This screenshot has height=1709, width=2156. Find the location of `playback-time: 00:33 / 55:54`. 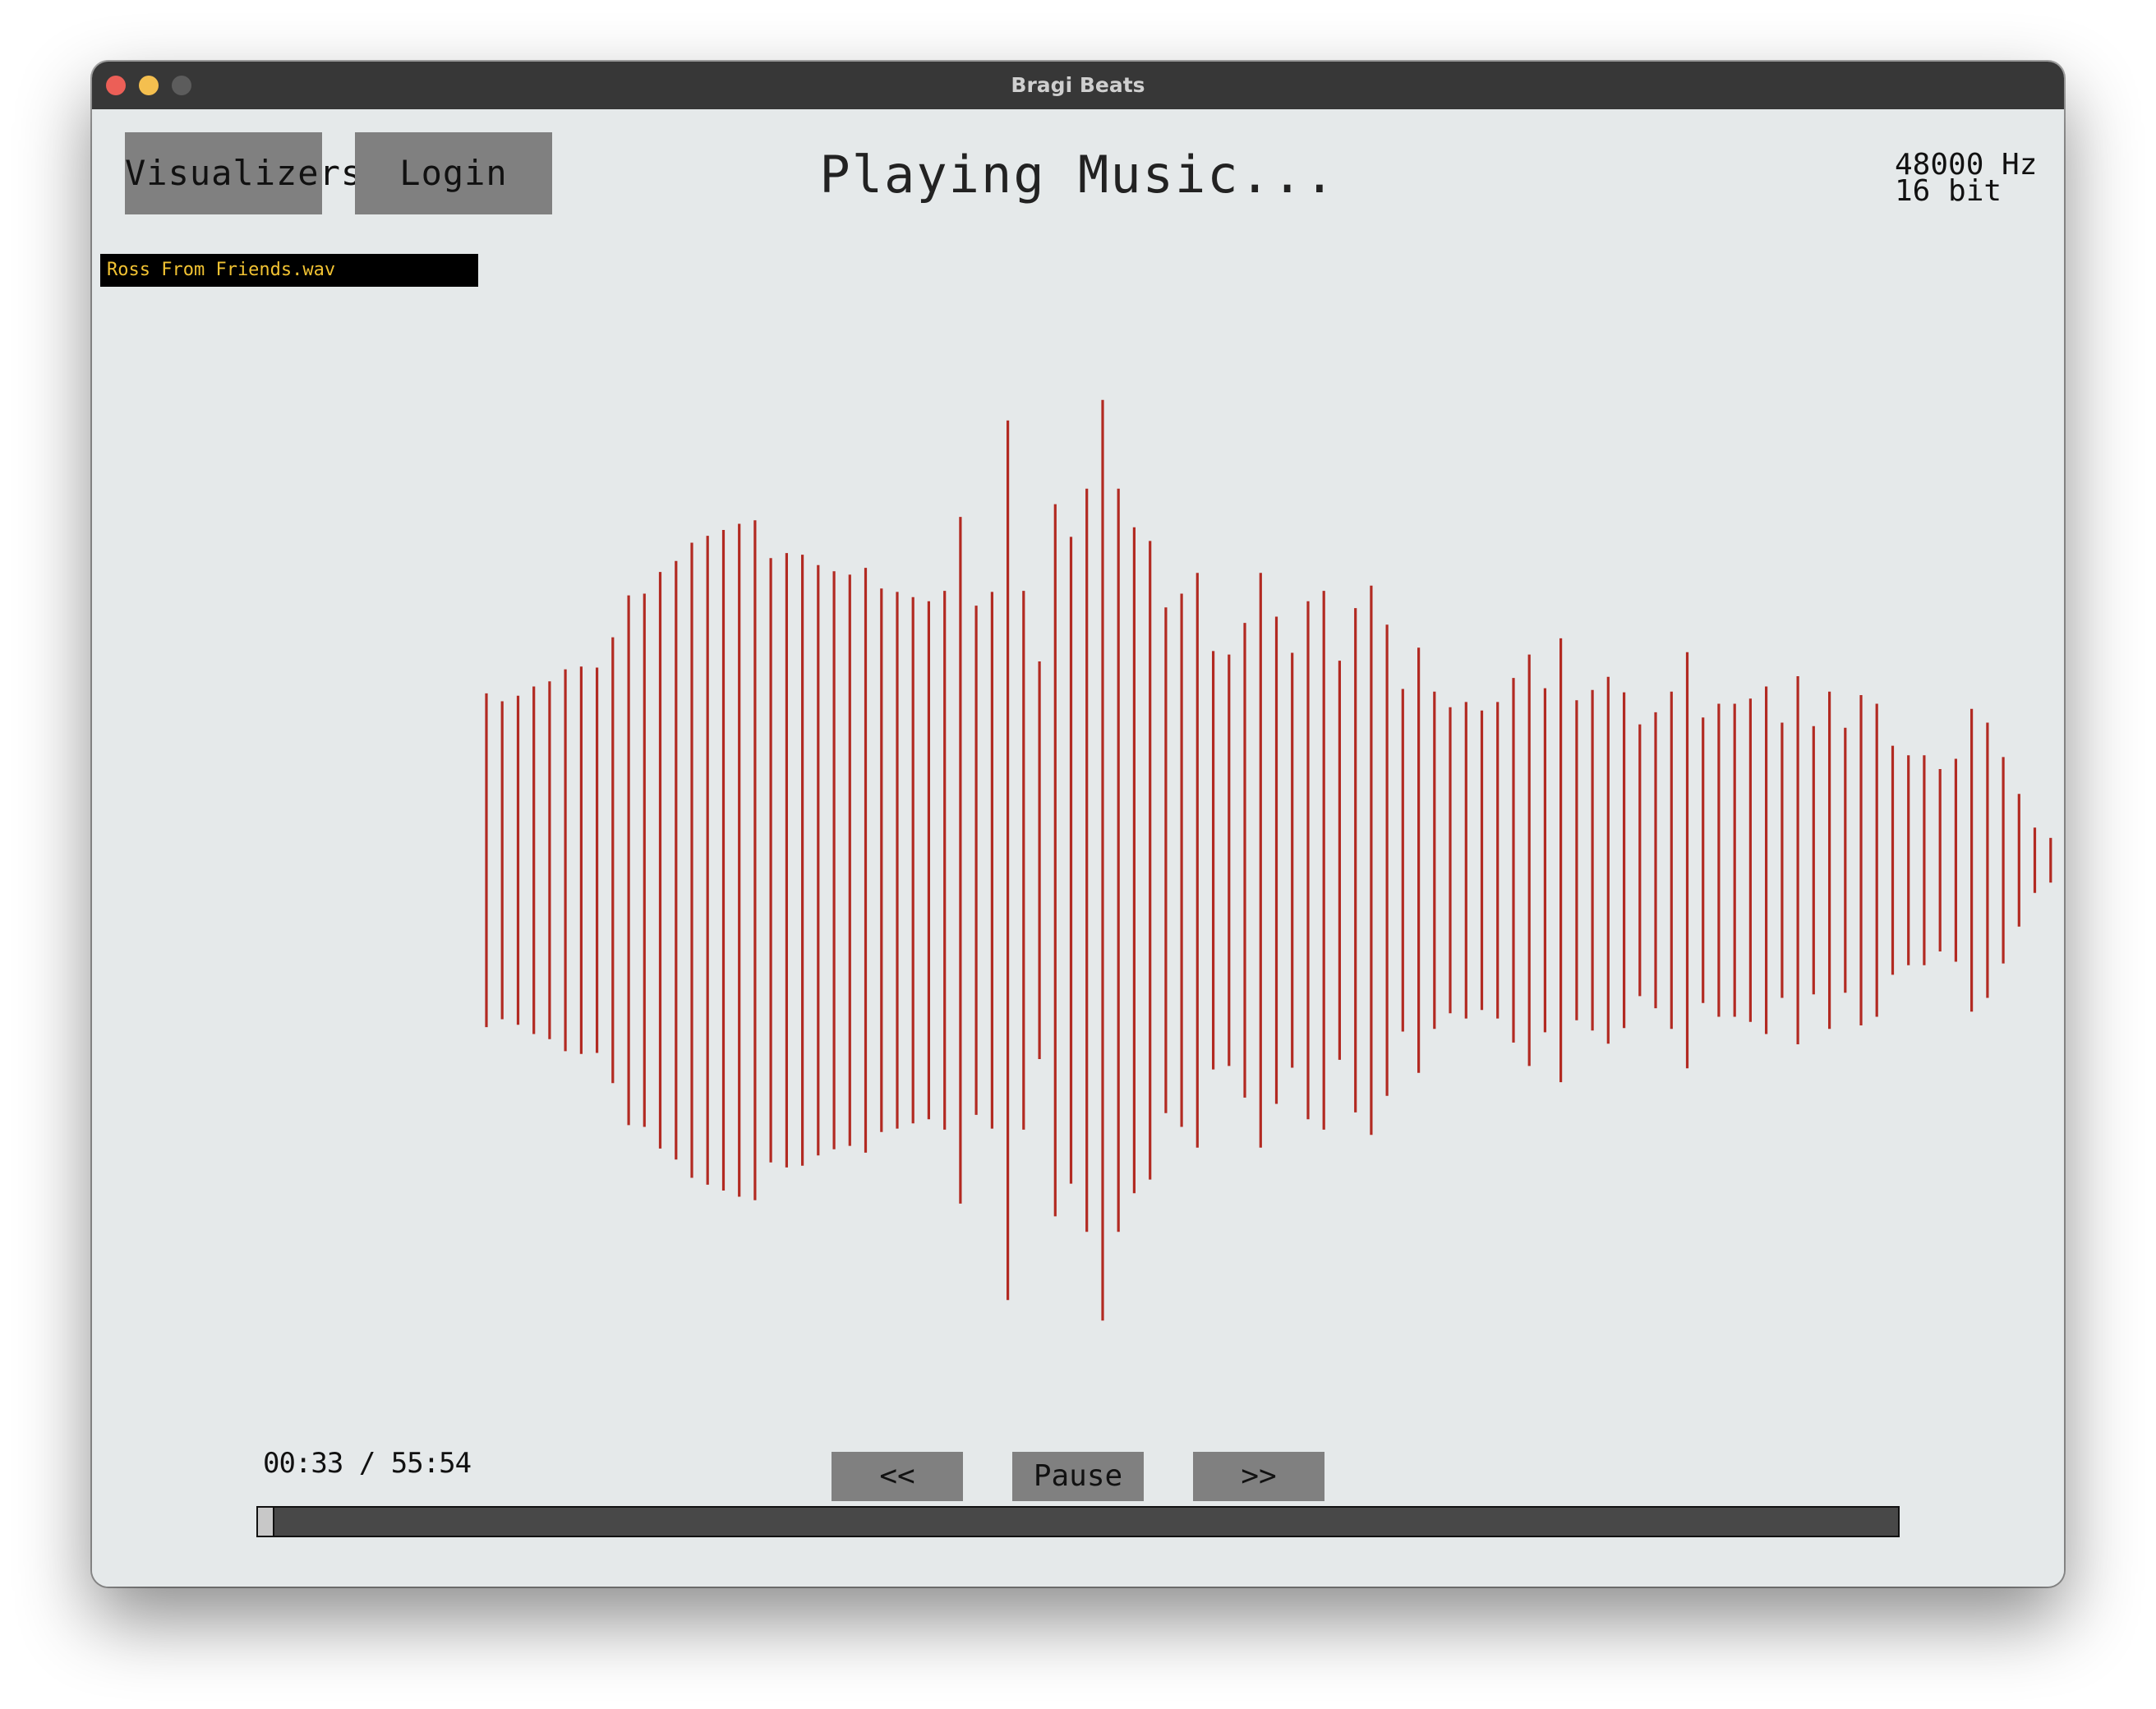

playback-time: 00:33 / 55:54 is located at coordinates (367, 1463).